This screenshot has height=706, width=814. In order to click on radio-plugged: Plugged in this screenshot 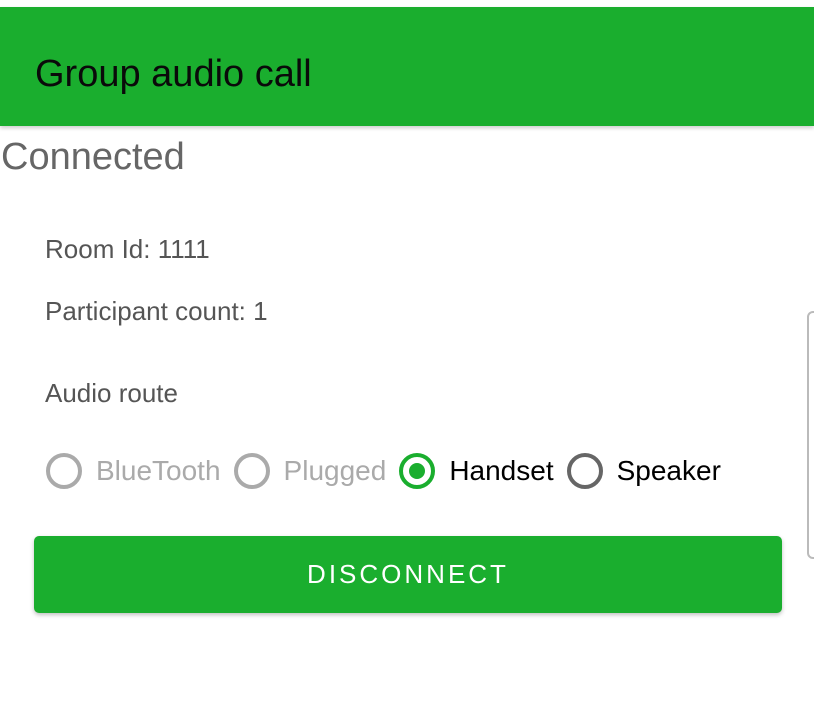, I will do `click(310, 471)`.